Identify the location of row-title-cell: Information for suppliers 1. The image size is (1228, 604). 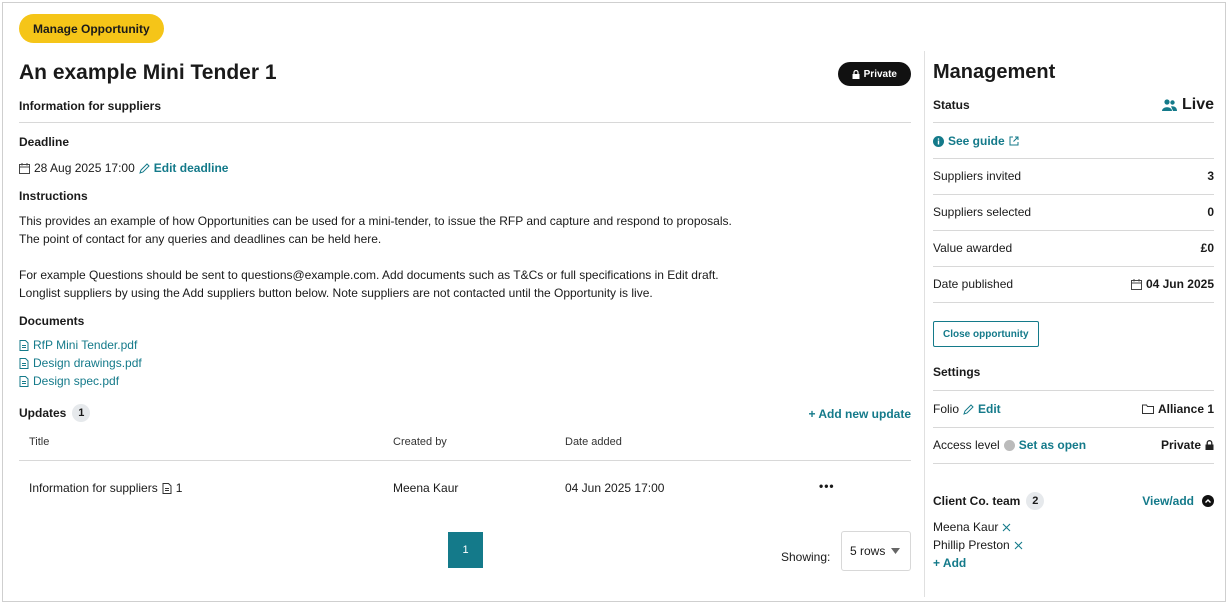
(105, 488).